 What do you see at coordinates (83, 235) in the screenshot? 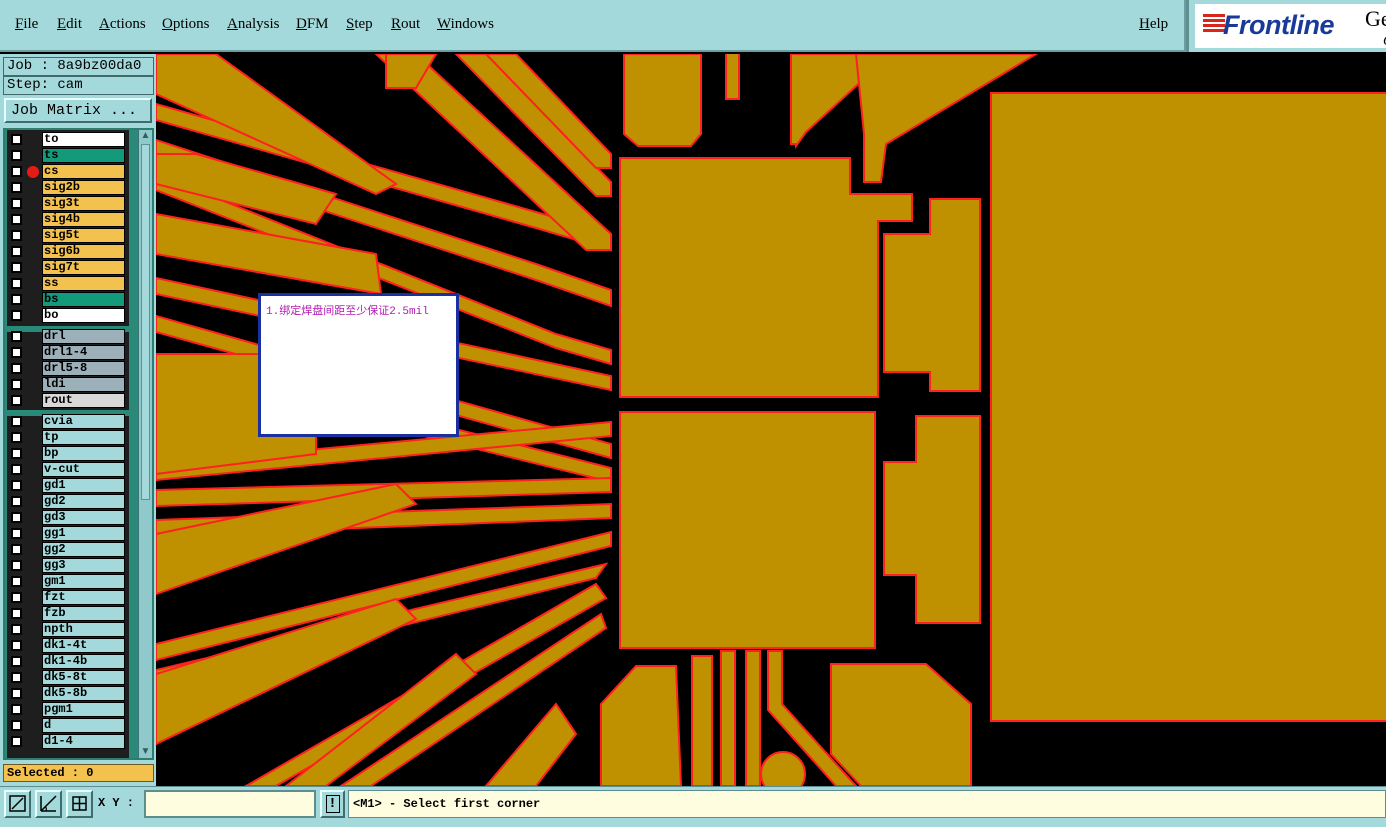
I see `layer-name: sig5t` at bounding box center [83, 235].